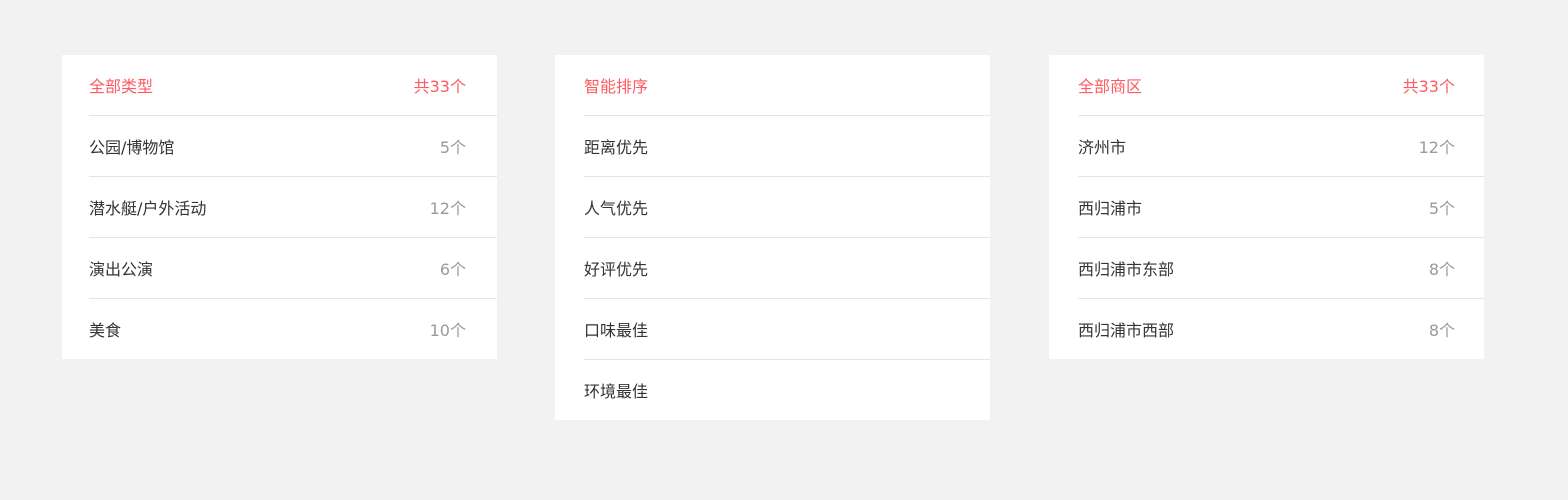 Image resolution: width=1568 pixels, height=500 pixels. Describe the element at coordinates (293, 206) in the screenshot. I see `category-option-submarine-outdoor: 潜水艇/户外活动 12个` at that location.